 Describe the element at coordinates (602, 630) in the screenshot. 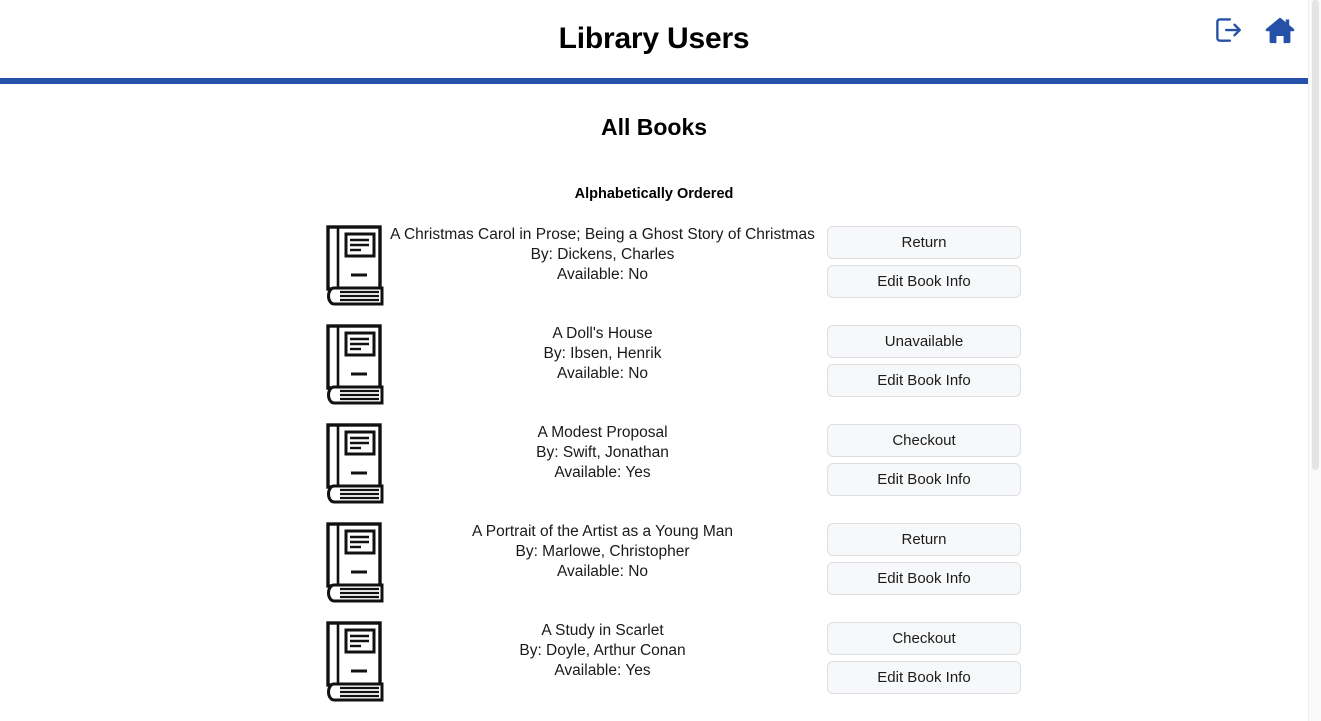

I see `book-title: A Study in Scarlet` at that location.